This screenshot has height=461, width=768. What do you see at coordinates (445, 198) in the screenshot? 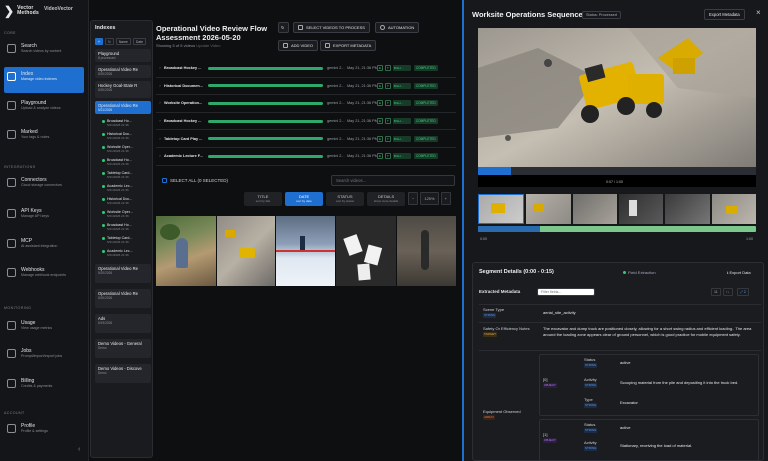
I see `zoom-in-button: +` at bounding box center [445, 198].